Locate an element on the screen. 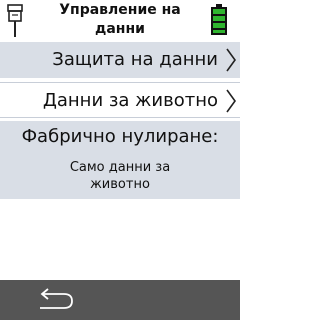 Image resolution: width=320 pixels, height=320 pixels. menu-item-data-protection: Защита на данни is located at coordinates (120, 60).